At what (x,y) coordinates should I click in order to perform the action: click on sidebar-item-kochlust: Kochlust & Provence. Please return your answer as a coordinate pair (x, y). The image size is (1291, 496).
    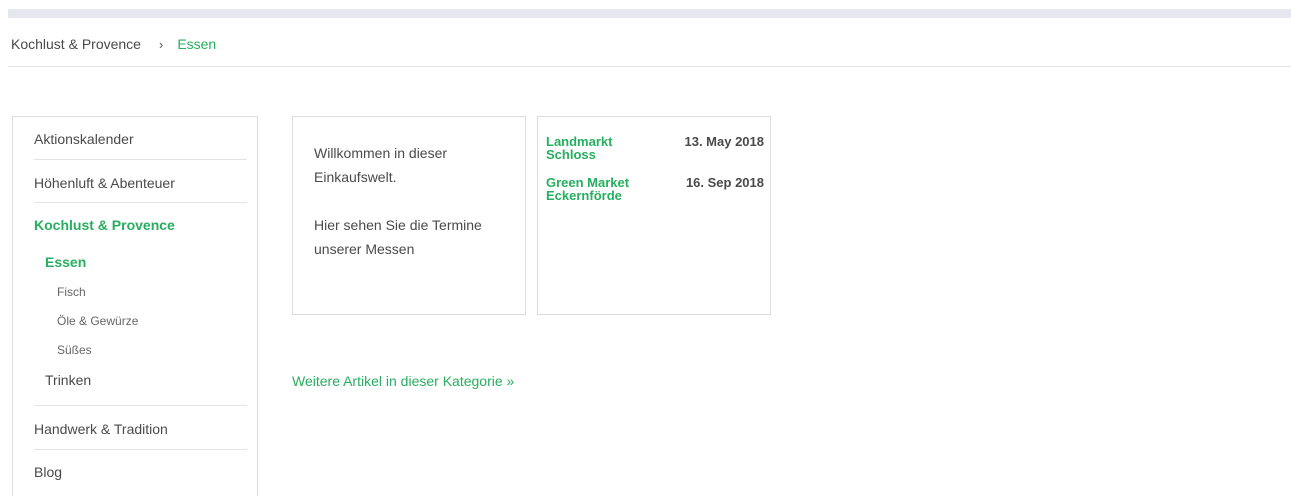
    Looking at the image, I should click on (140, 225).